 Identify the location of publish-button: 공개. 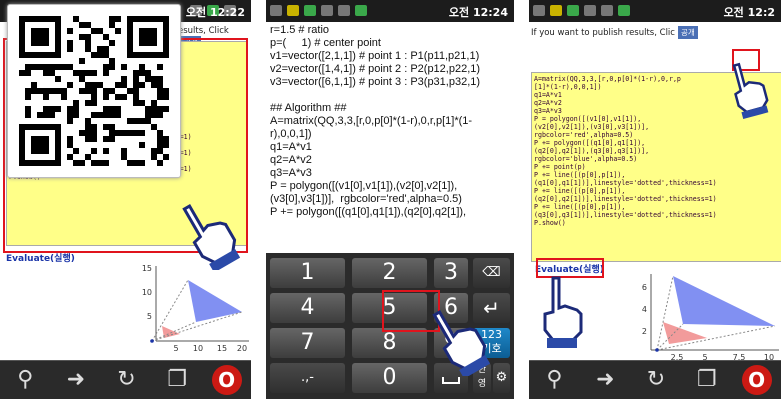
(687, 32).